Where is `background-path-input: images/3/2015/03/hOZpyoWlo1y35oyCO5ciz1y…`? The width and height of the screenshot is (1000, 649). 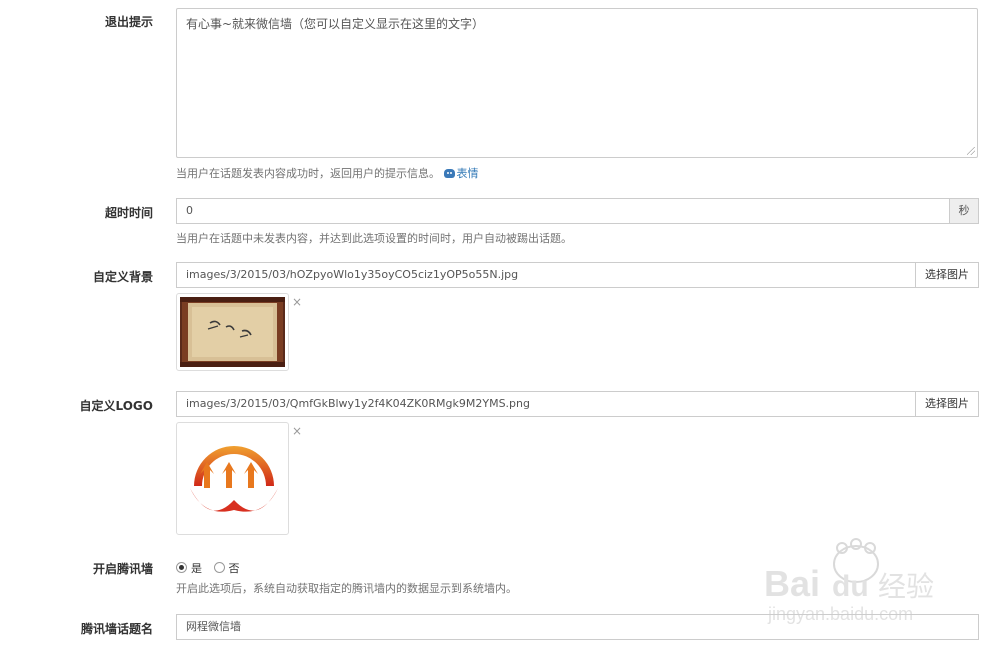
background-path-input: images/3/2015/03/hOZpyoWlo1y35oyCO5ciz1y… is located at coordinates (546, 275).